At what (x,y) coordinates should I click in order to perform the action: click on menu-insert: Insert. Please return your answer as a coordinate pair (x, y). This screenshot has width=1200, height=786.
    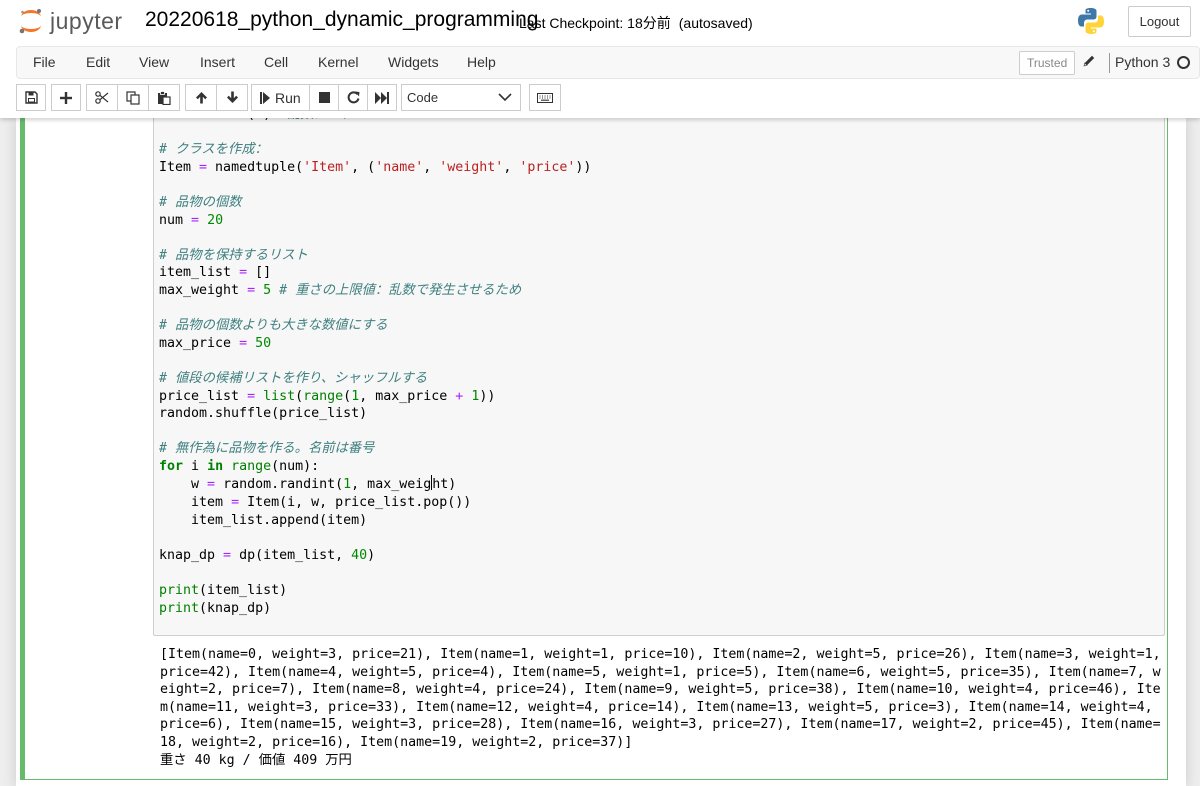
    Looking at the image, I should click on (217, 62).